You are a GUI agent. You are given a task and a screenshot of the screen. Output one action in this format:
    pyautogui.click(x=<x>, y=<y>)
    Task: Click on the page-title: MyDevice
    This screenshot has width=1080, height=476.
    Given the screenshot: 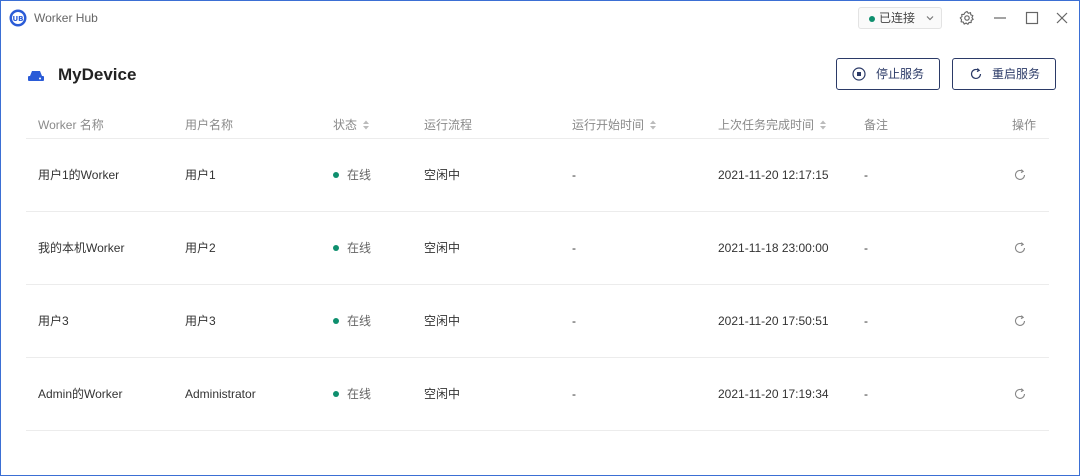 What is the action you would take?
    pyautogui.click(x=97, y=74)
    